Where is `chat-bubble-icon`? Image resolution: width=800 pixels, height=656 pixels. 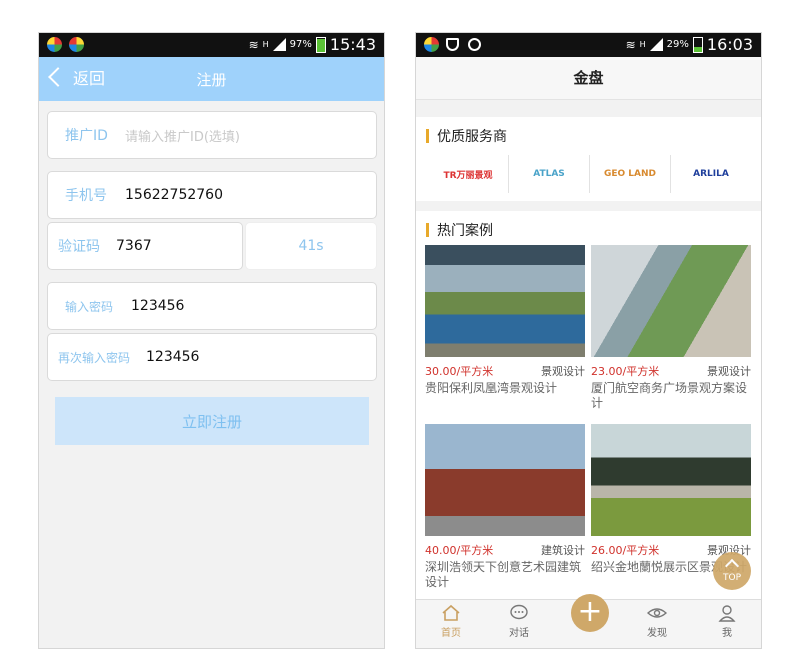 chat-bubble-icon is located at coordinates (519, 612).